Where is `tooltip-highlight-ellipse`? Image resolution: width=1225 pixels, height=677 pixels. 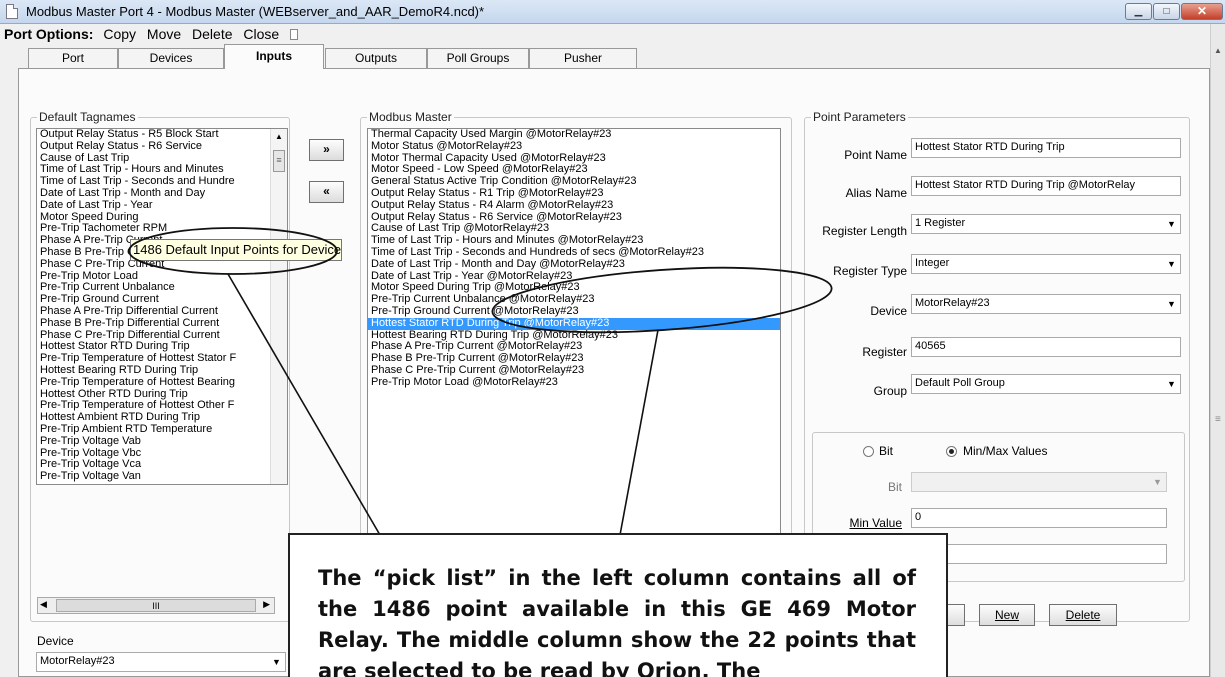
tooltip-highlight-ellipse is located at coordinates (233, 251).